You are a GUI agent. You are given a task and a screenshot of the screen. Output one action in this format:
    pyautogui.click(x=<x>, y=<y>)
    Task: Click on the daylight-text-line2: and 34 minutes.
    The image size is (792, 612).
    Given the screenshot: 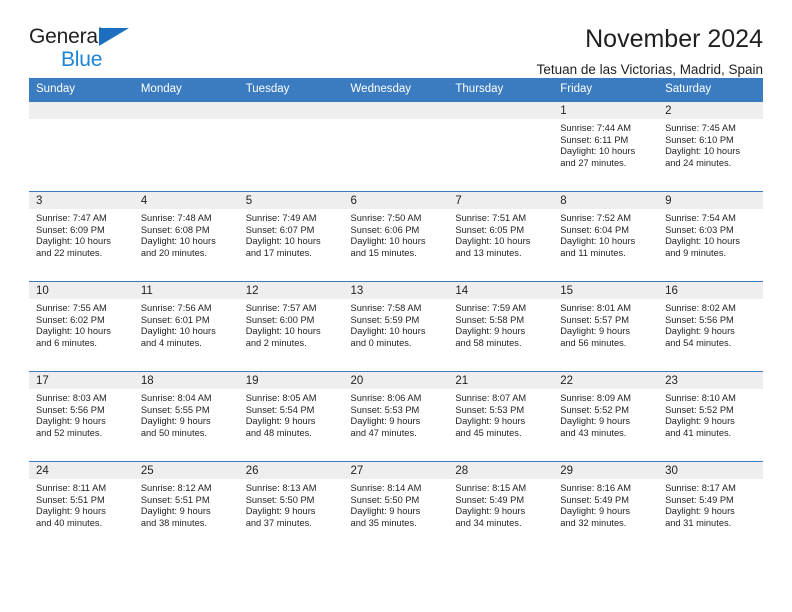 What is the action you would take?
    pyautogui.click(x=488, y=522)
    